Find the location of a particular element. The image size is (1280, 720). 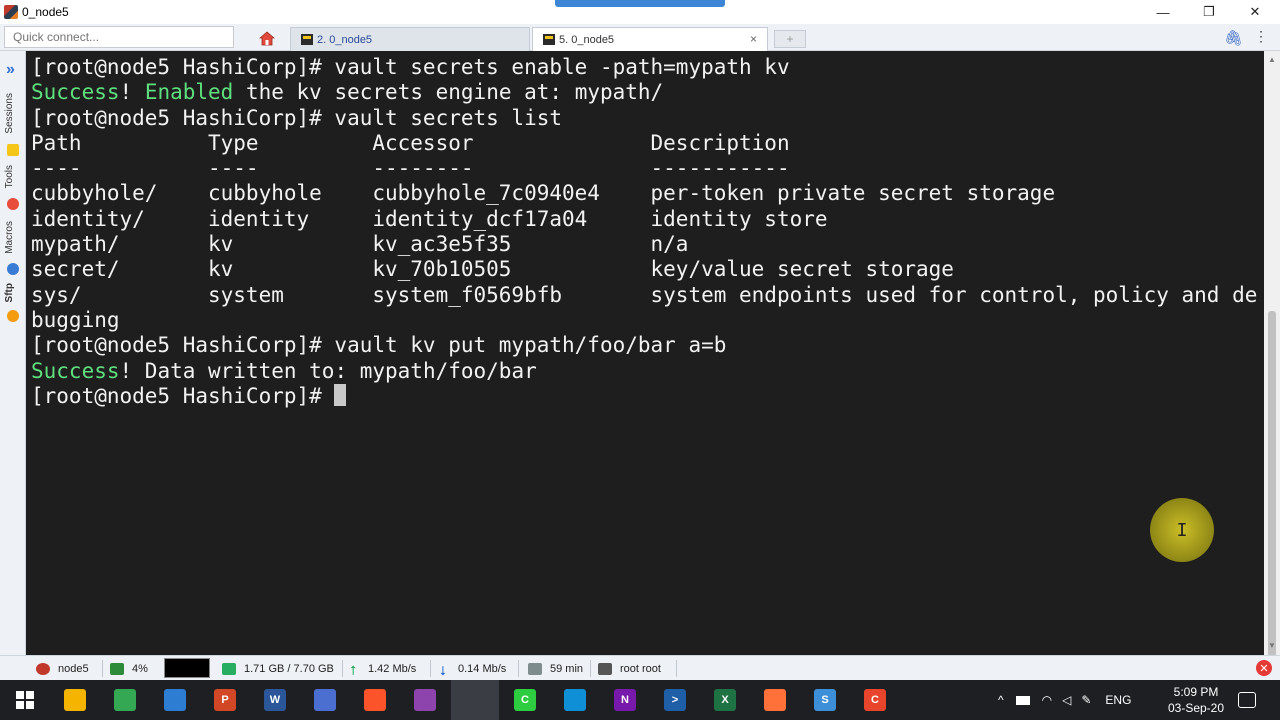

expand-sidebar-icon: » is located at coordinates (10, 70).